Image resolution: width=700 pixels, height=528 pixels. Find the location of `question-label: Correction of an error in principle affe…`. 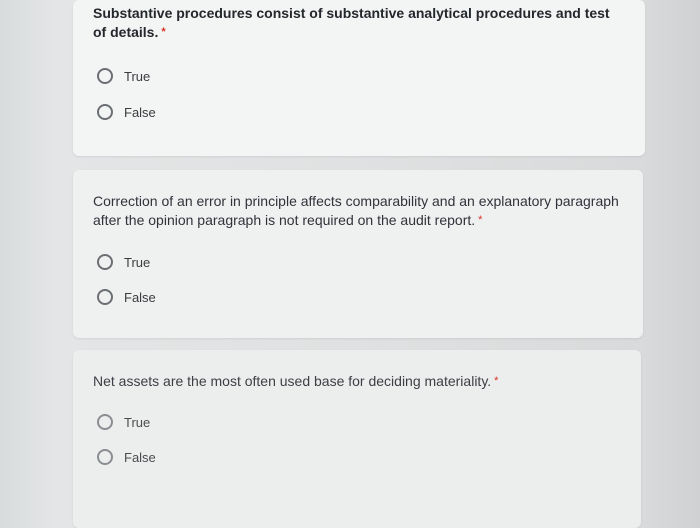

question-label: Correction of an error in principle affe… is located at coordinates (356, 210).